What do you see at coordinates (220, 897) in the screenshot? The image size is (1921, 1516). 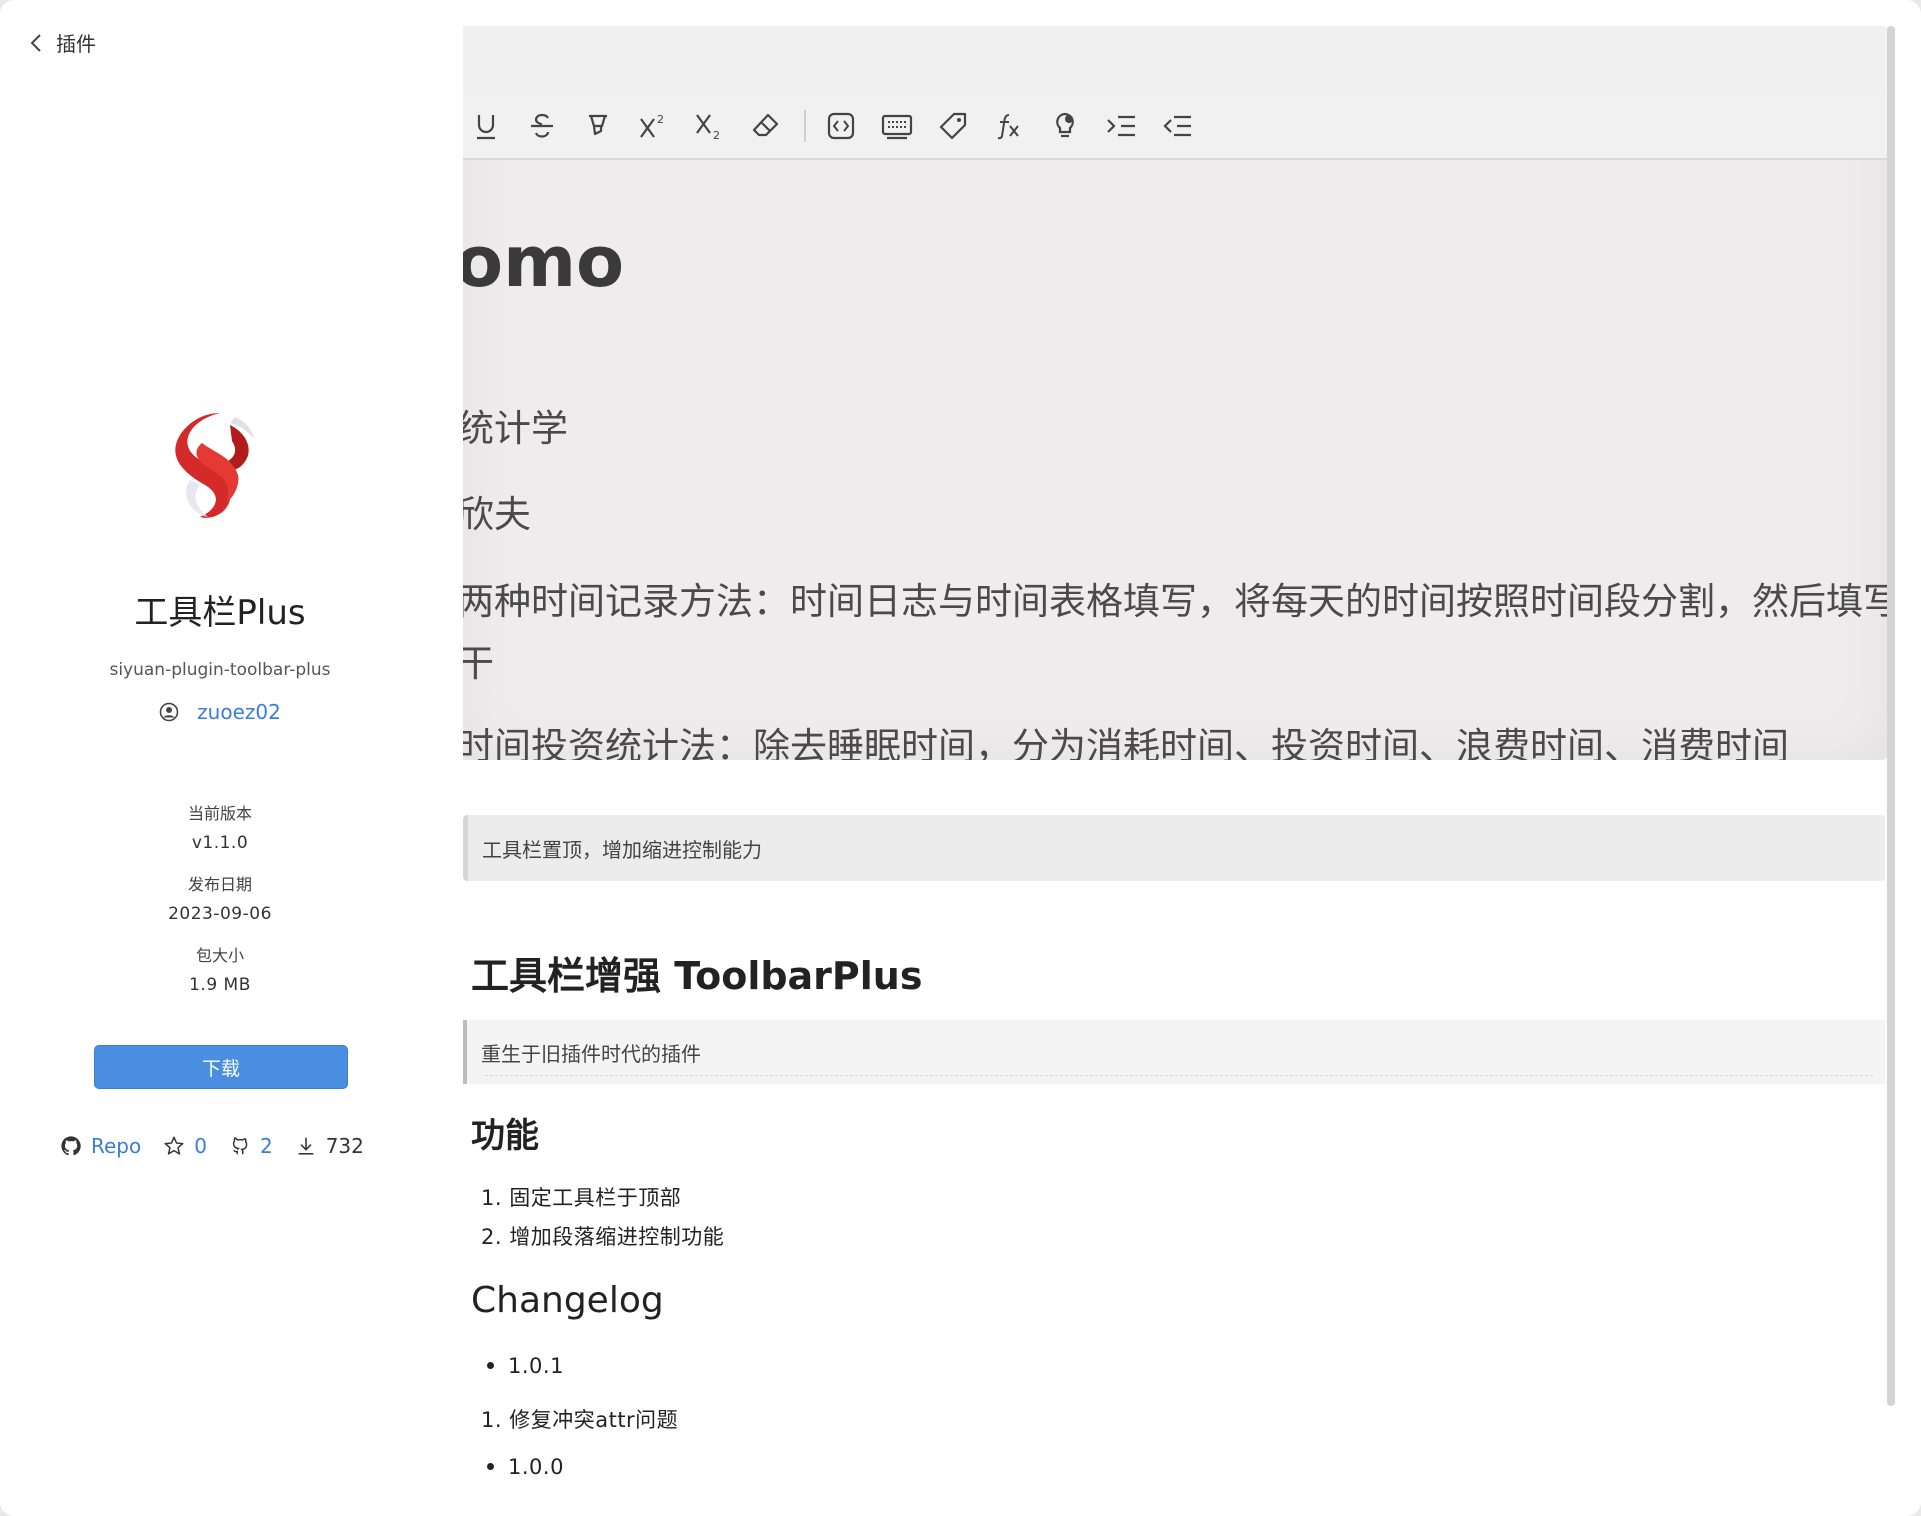 I see `date-block: 发布日期 2023-09-06` at bounding box center [220, 897].